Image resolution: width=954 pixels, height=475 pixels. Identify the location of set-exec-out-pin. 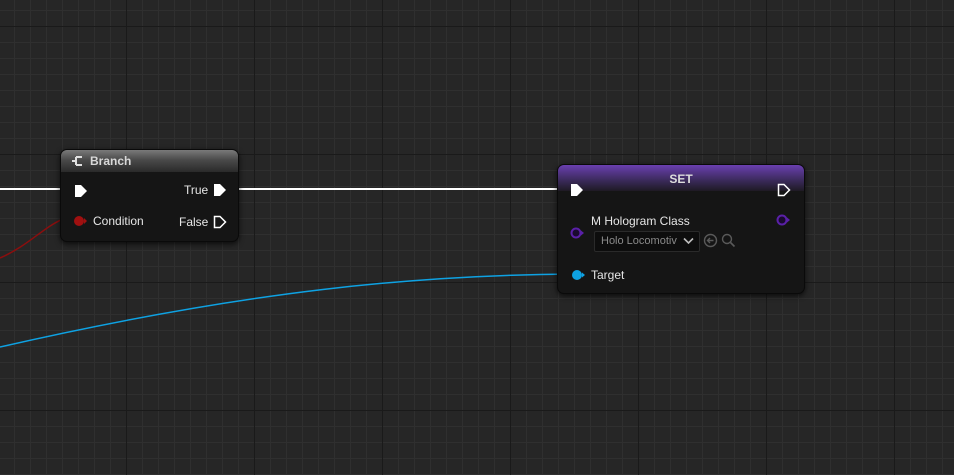
(784, 190).